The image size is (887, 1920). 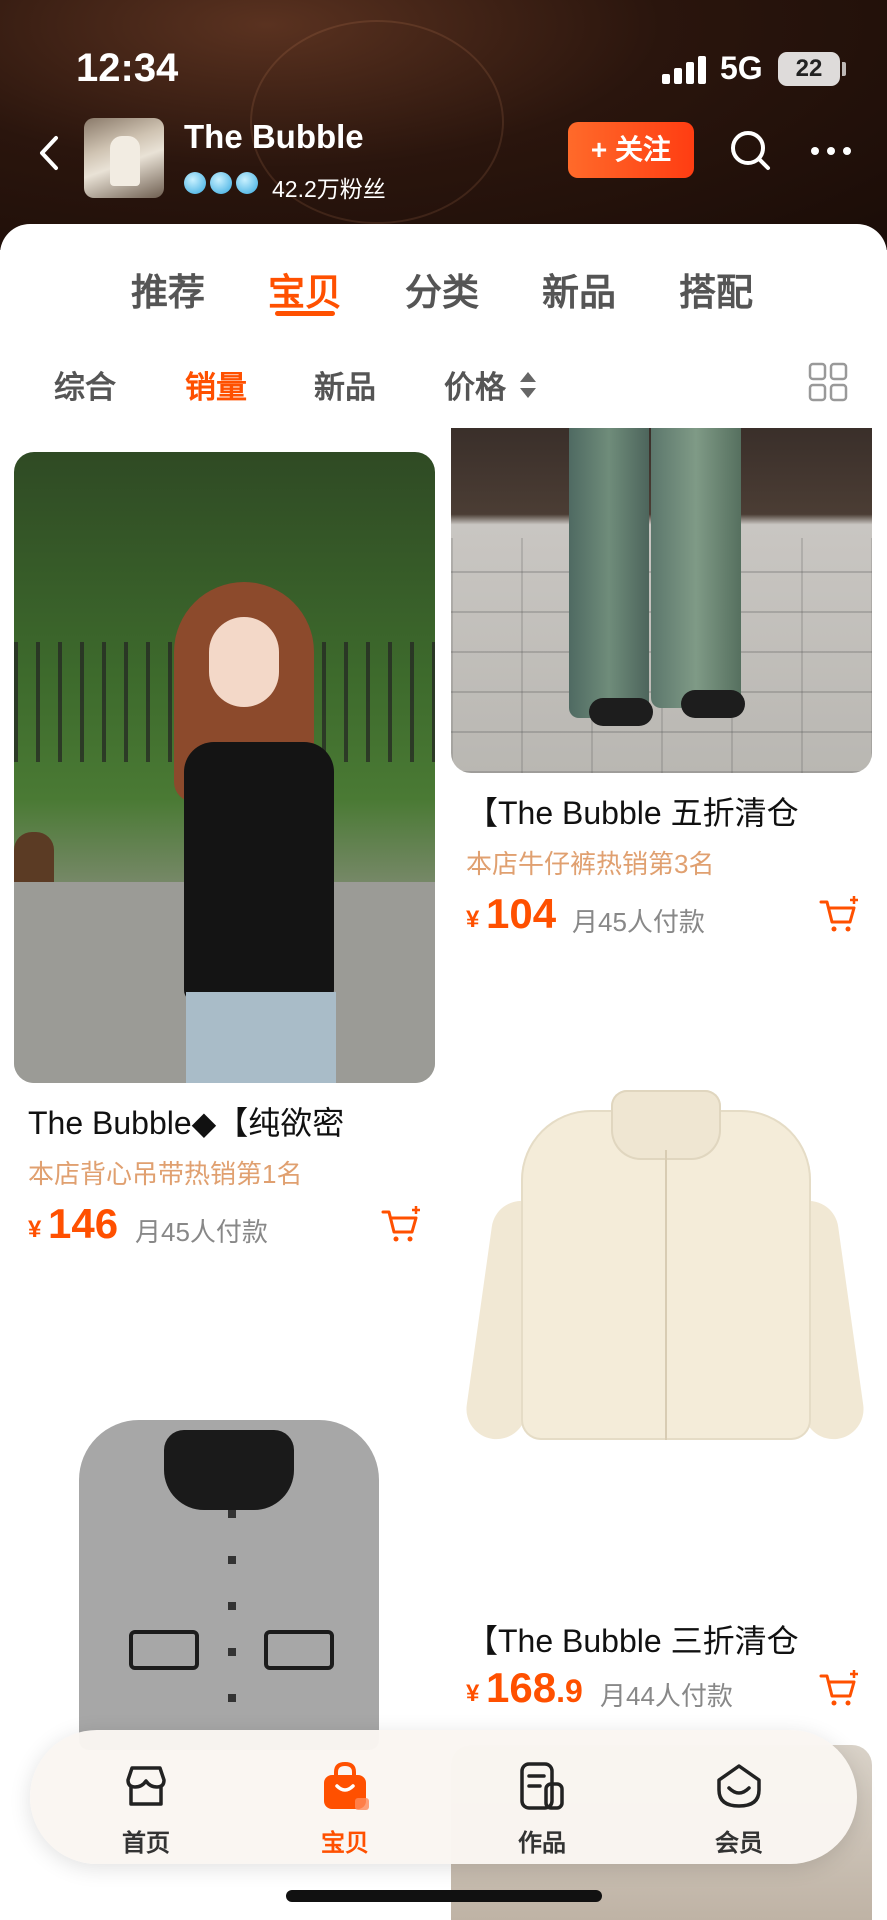 What do you see at coordinates (146, 1809) in the screenshot?
I see `nav-home: 首页` at bounding box center [146, 1809].